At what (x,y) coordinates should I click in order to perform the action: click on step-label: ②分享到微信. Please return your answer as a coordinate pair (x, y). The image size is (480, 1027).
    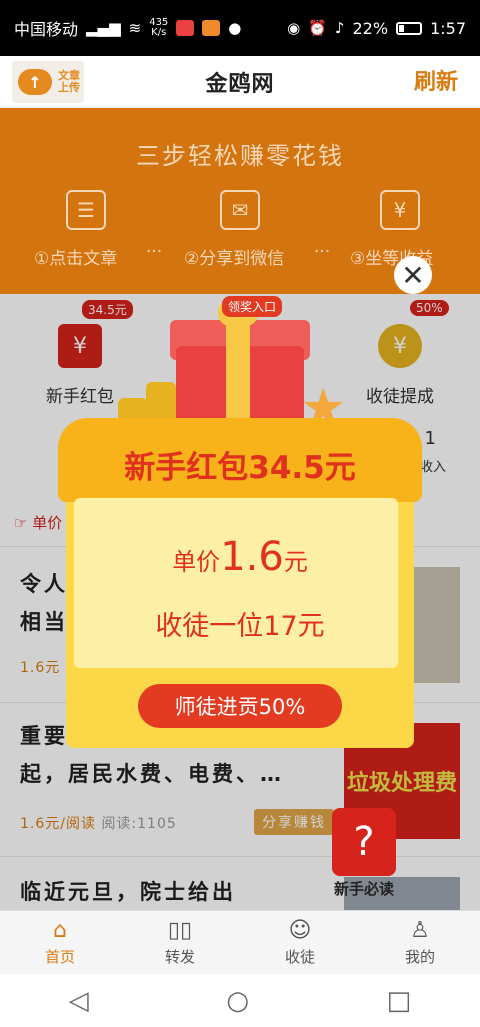
    Looking at the image, I should click on (234, 259).